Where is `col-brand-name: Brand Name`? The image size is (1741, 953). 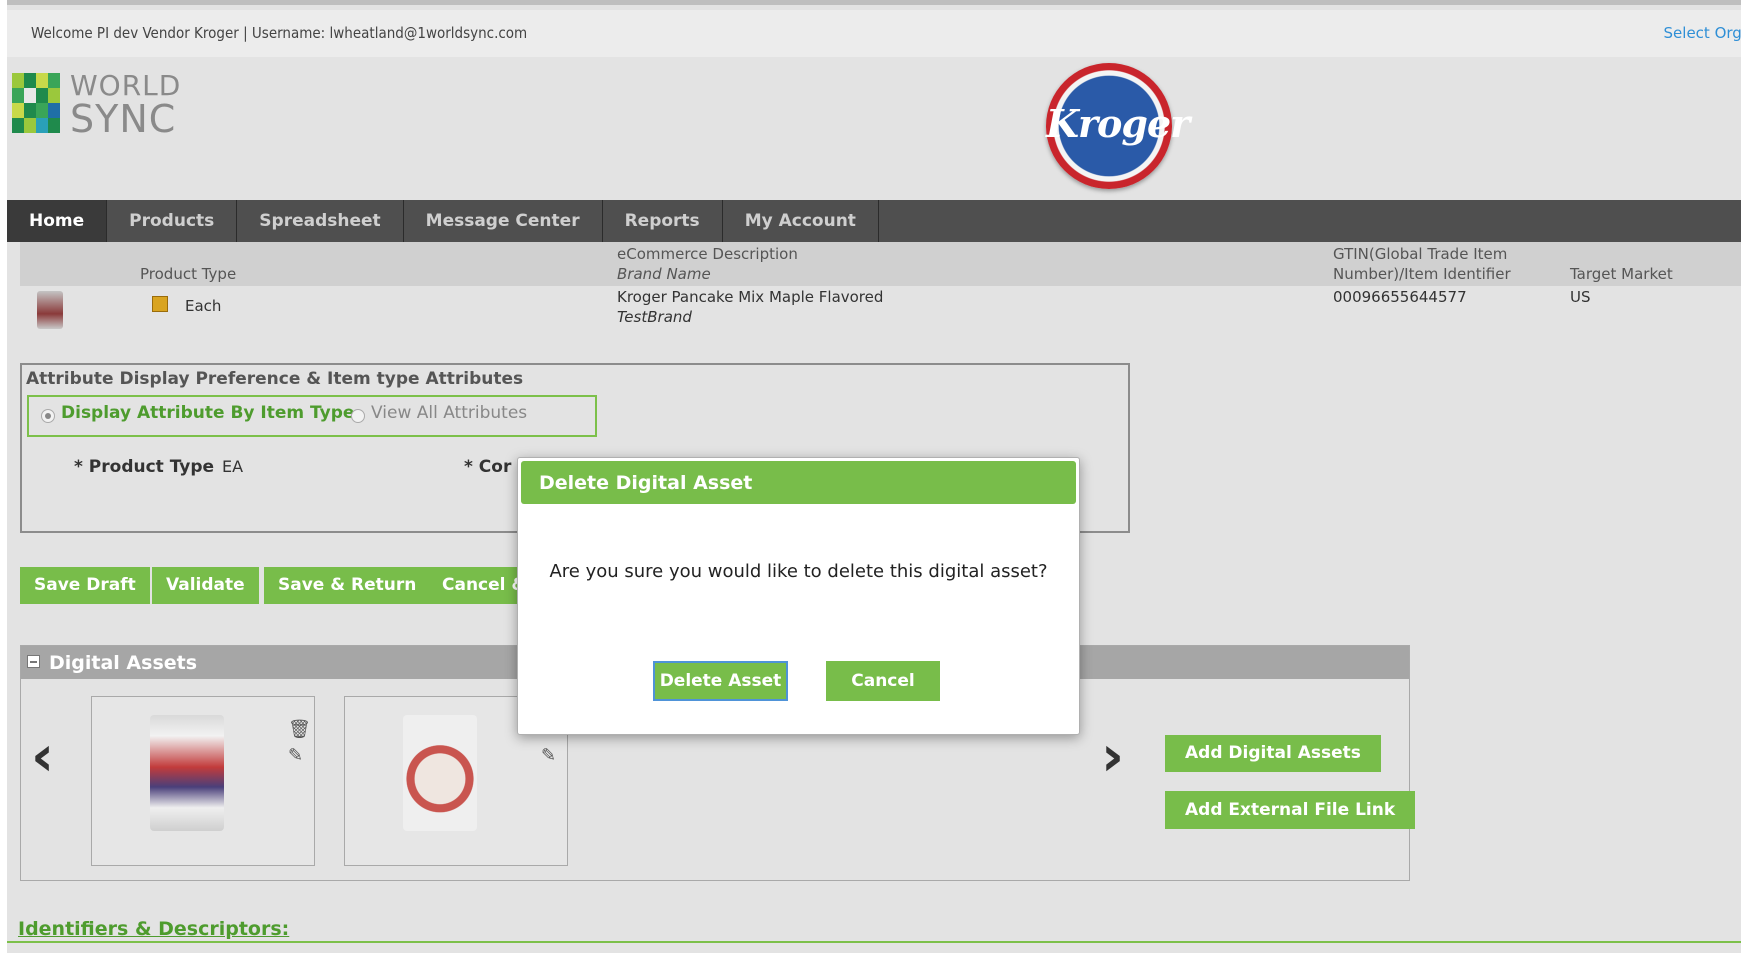 col-brand-name: Brand Name is located at coordinates (664, 274).